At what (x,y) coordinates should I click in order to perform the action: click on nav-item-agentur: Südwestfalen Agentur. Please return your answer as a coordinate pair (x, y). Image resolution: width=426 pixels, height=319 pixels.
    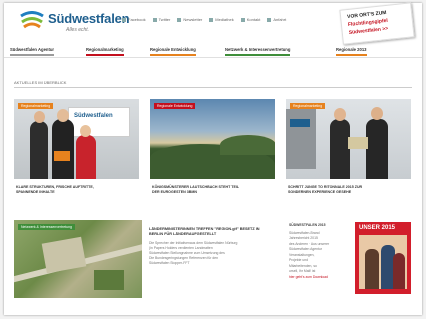
    Looking at the image, I should click on (32, 51).